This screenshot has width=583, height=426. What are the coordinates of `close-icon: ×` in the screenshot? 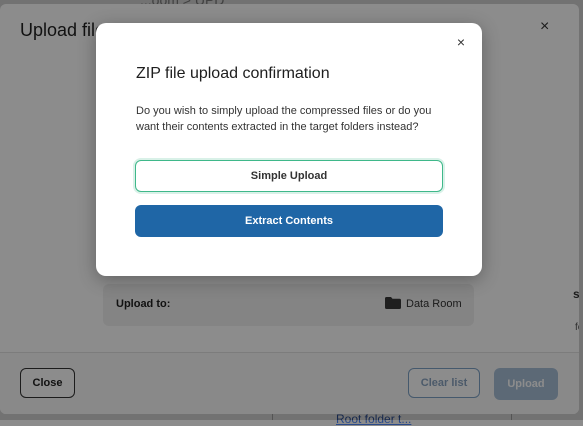 It's located at (461, 42).